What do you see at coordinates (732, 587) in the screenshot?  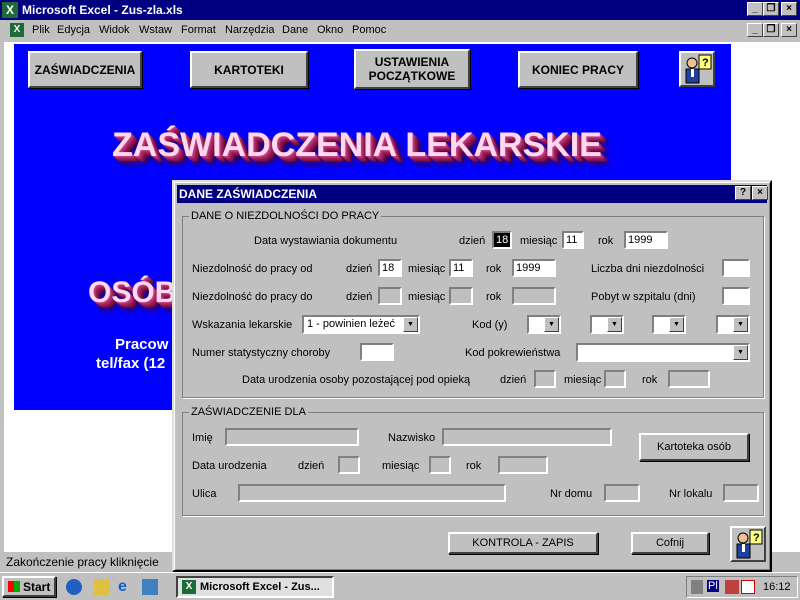 I see `tray-app-icon` at bounding box center [732, 587].